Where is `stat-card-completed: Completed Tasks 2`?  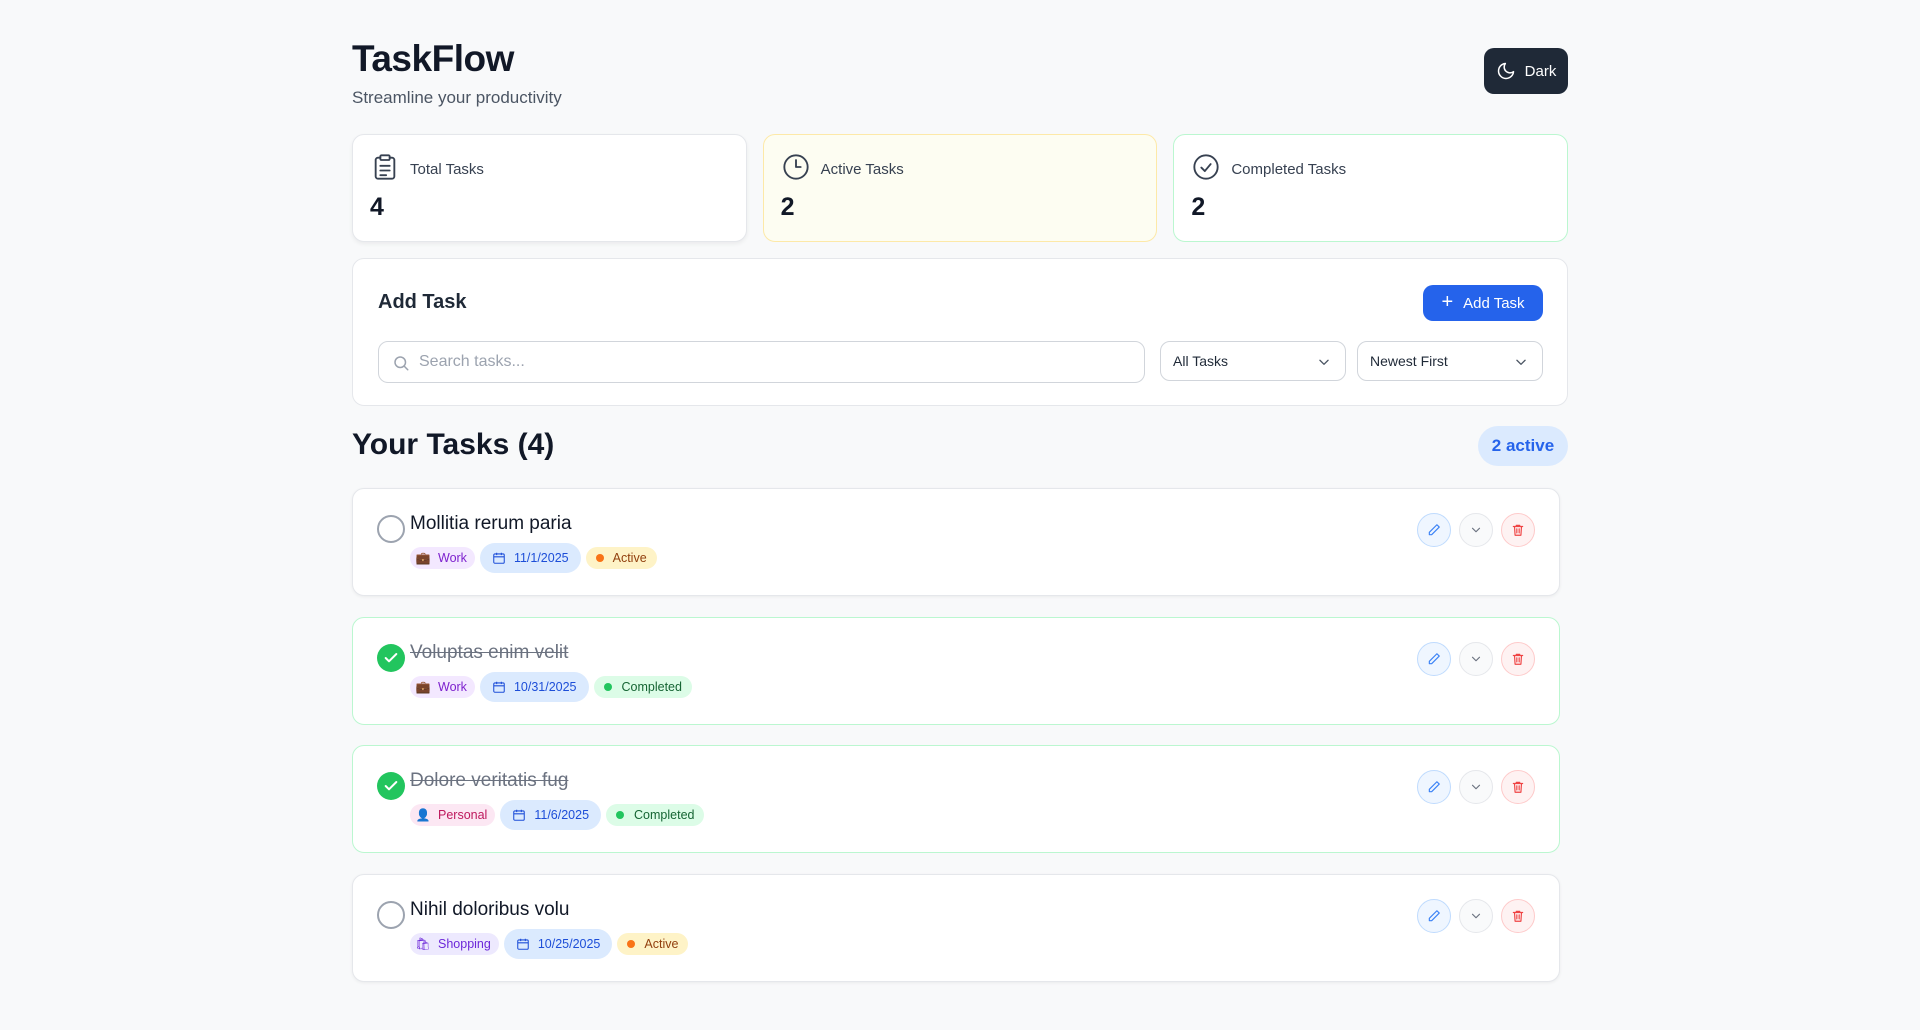
stat-card-completed: Completed Tasks 2 is located at coordinates (1371, 188).